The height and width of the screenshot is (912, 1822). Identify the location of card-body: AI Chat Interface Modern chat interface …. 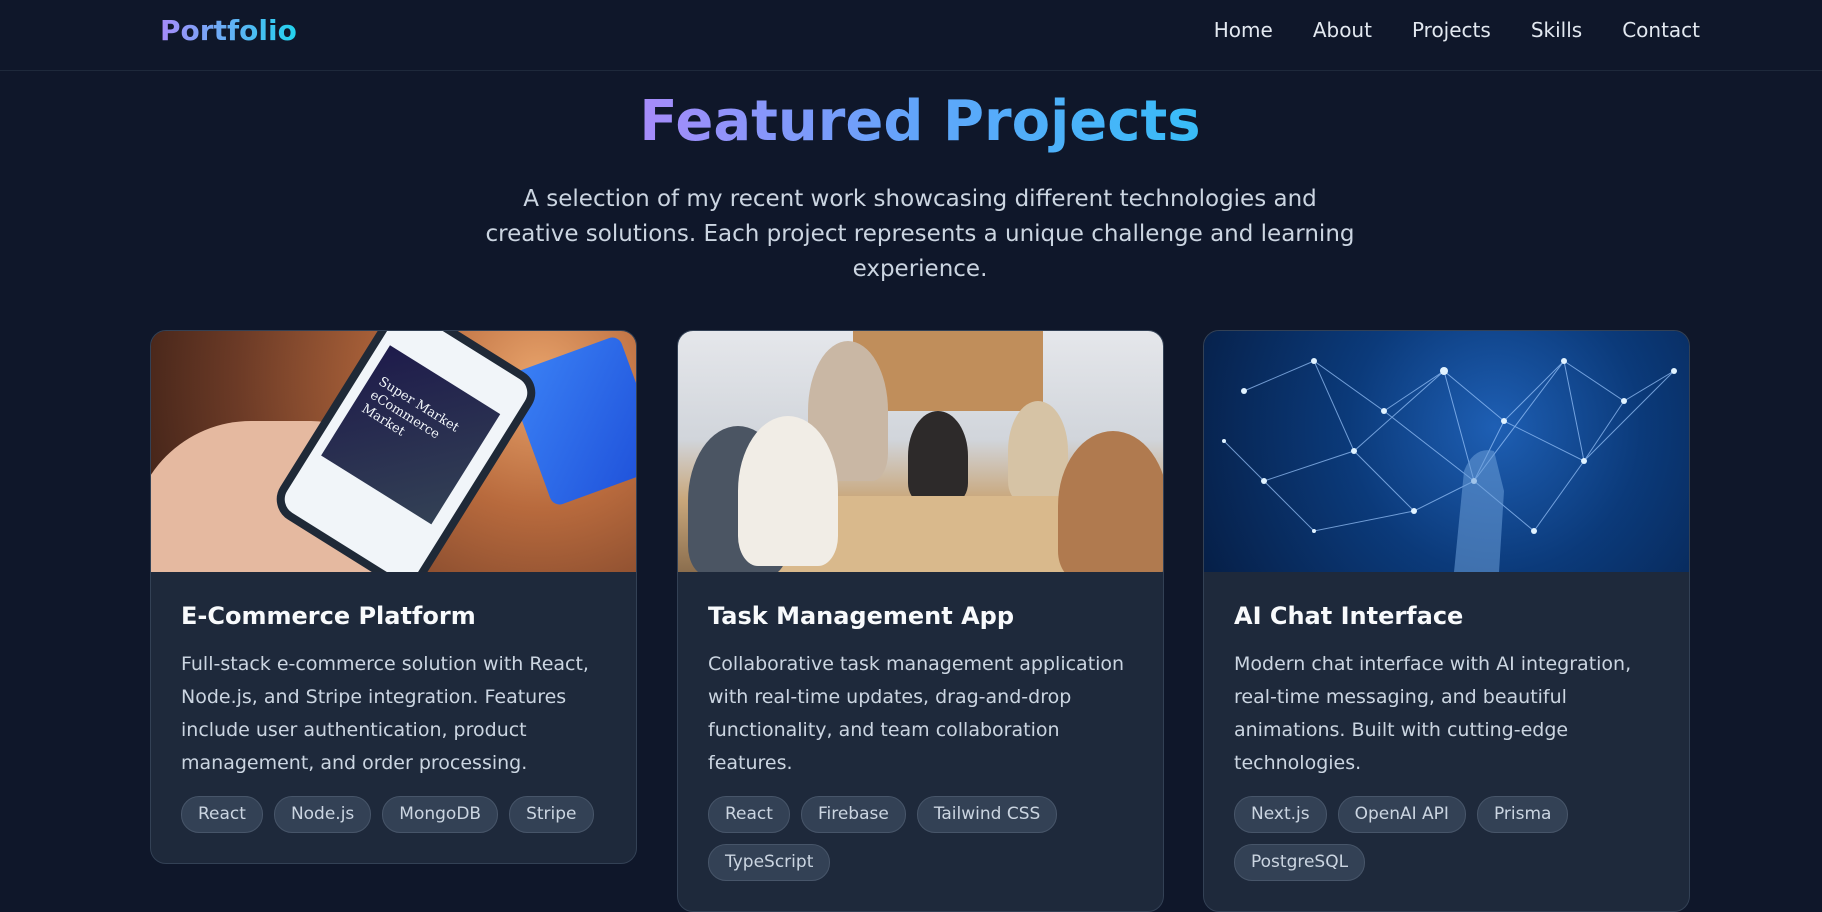
(1446, 741).